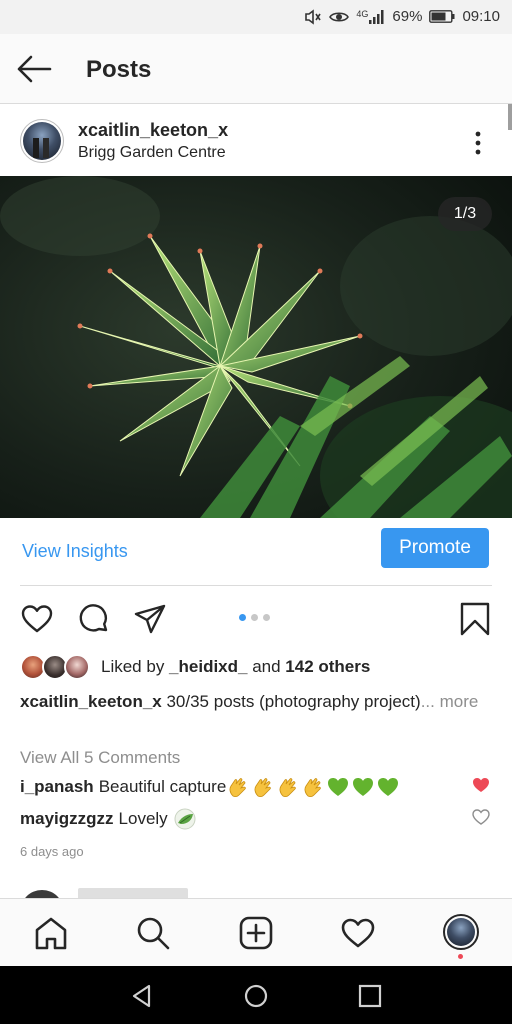 The width and height of the screenshot is (512, 1024). Describe the element at coordinates (478, 143) in the screenshot. I see `vertical-ellipsis-icon` at that location.